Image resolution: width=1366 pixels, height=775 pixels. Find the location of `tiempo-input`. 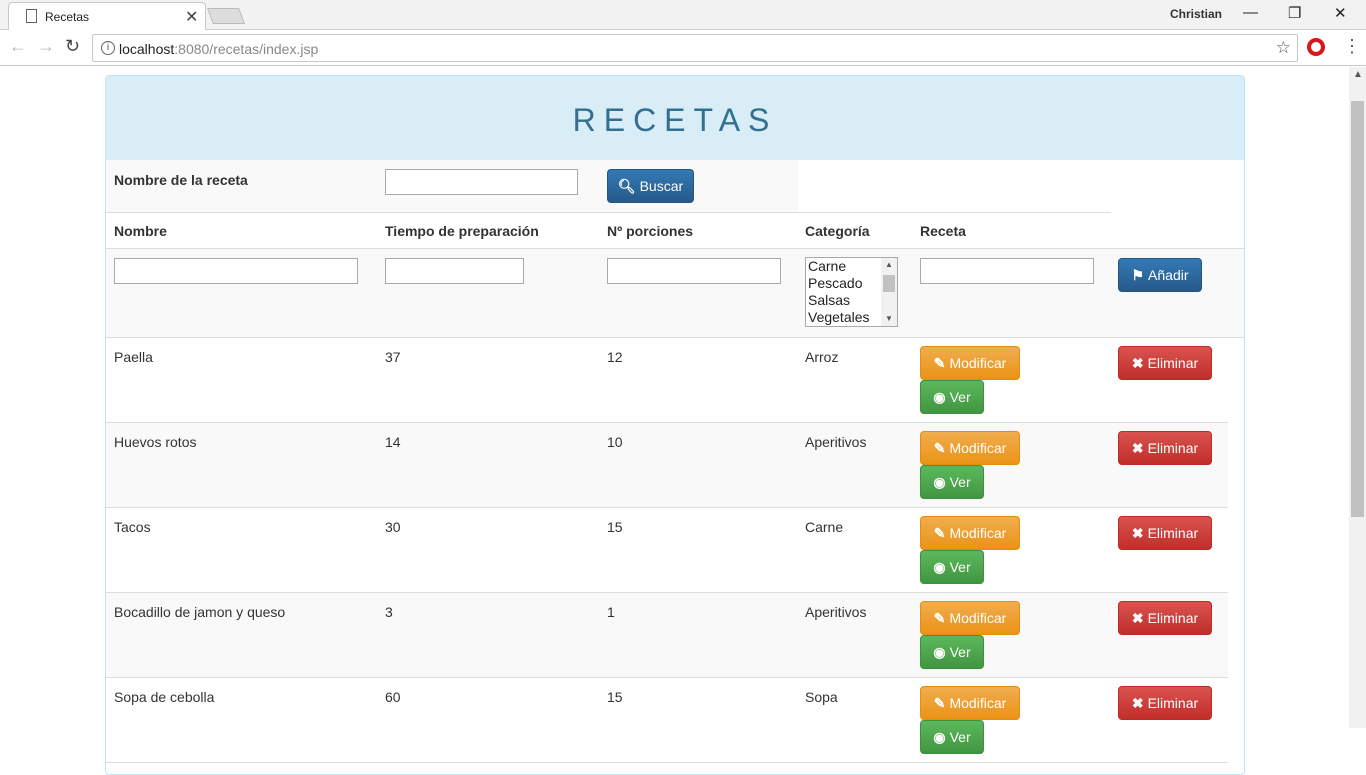

tiempo-input is located at coordinates (454, 271).